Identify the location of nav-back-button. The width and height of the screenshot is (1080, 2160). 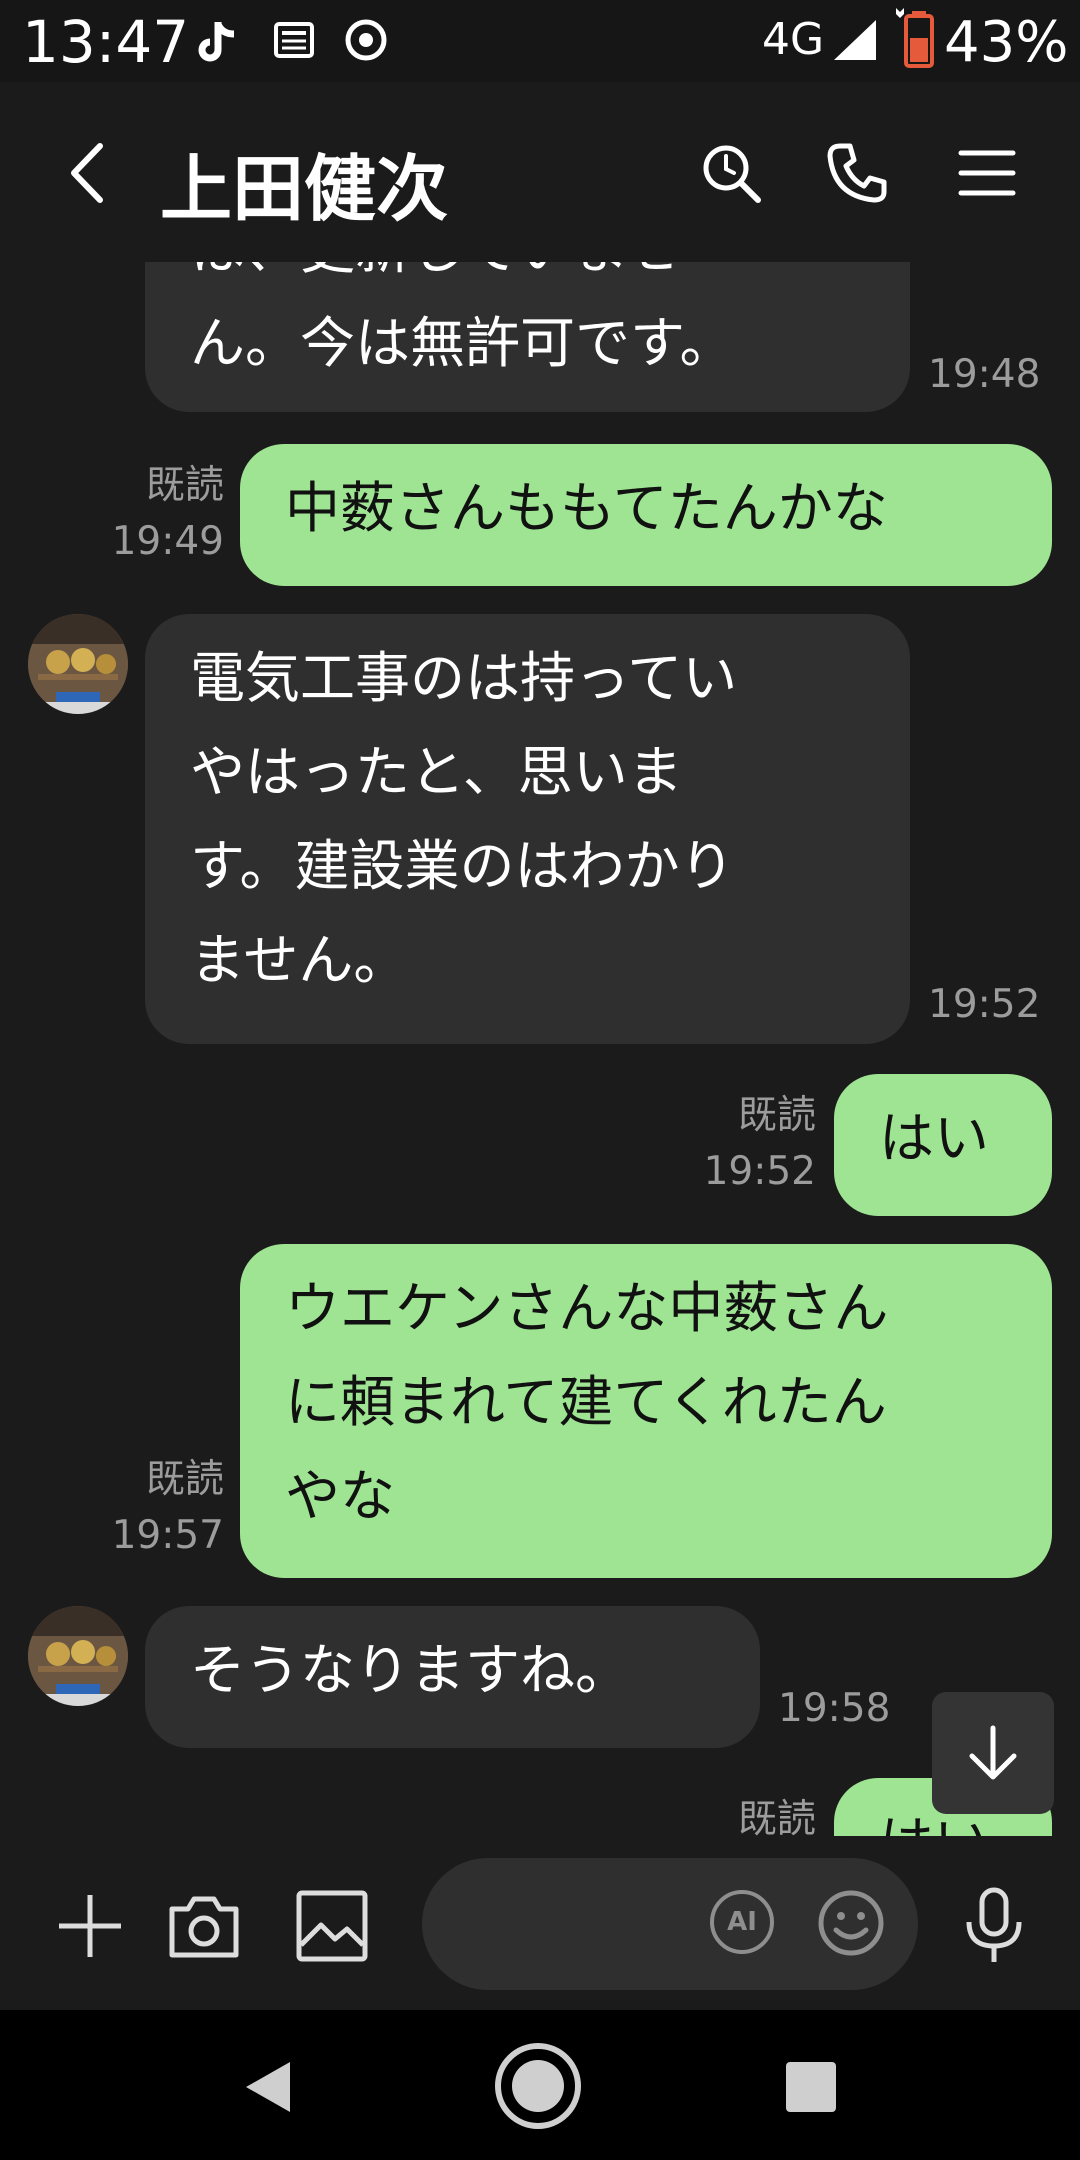
(267, 2087).